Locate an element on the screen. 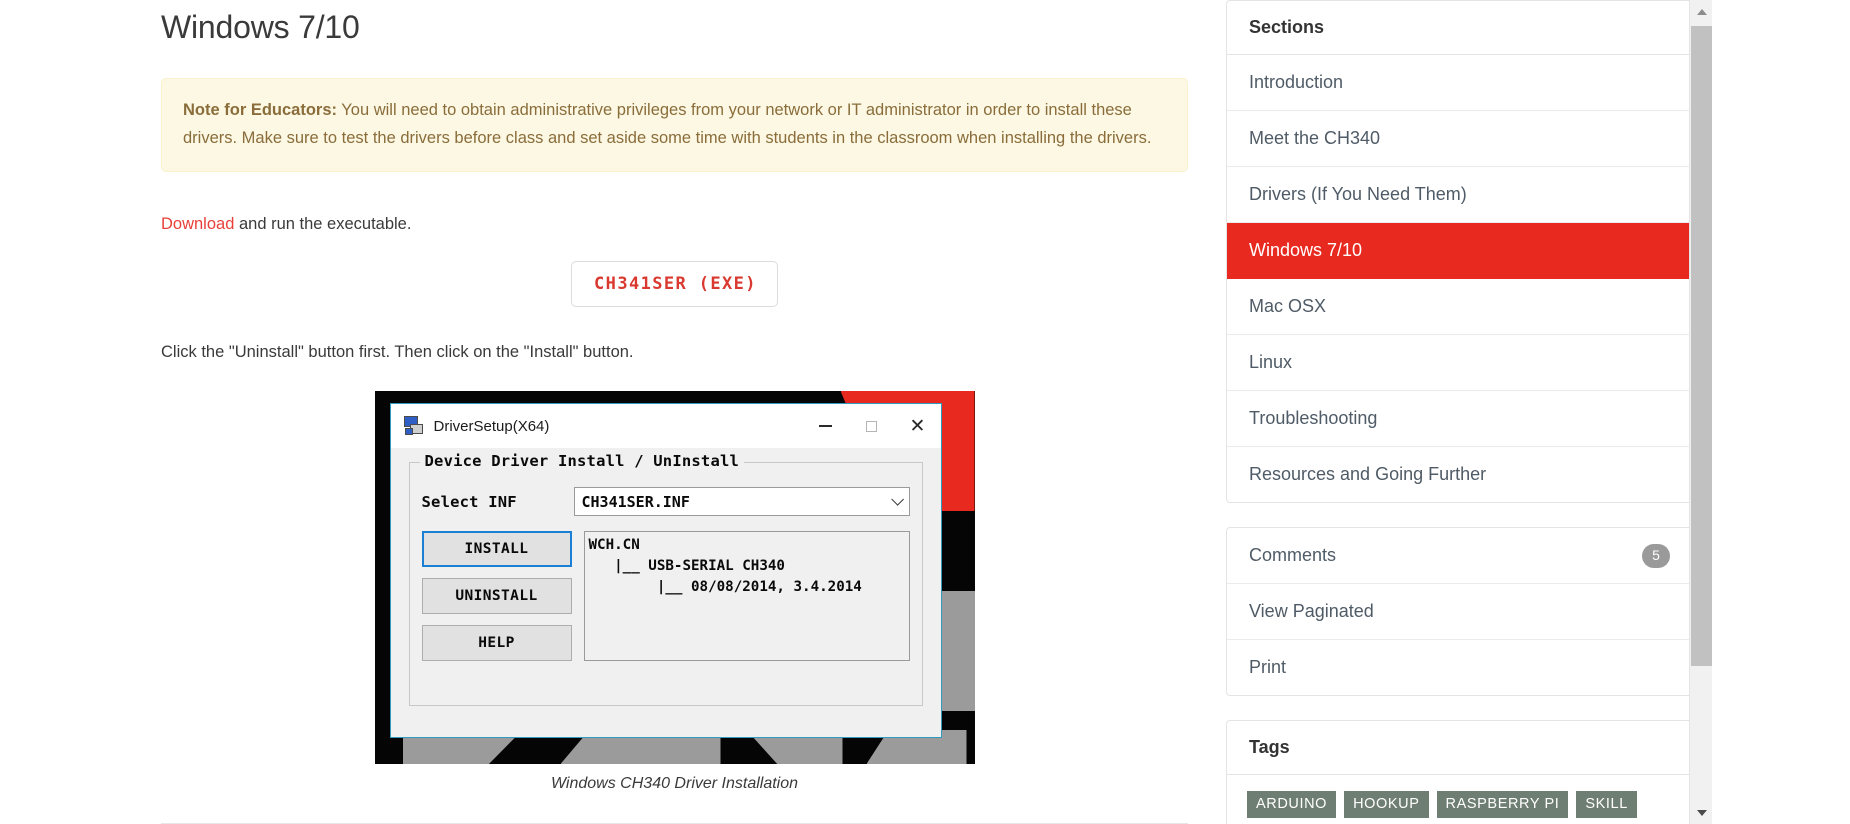 This screenshot has height=824, width=1850. sidebar-item-label: Resources and Going Further is located at coordinates (1368, 474).